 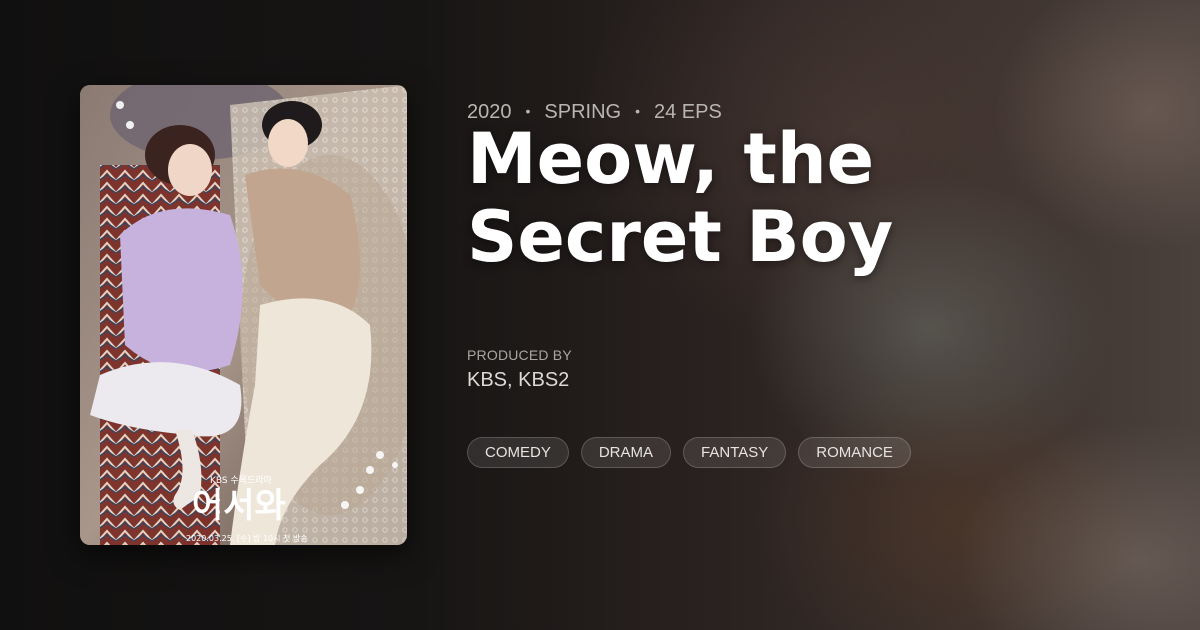 What do you see at coordinates (239, 506) in the screenshot?
I see `poster-logo-text: 어서와` at bounding box center [239, 506].